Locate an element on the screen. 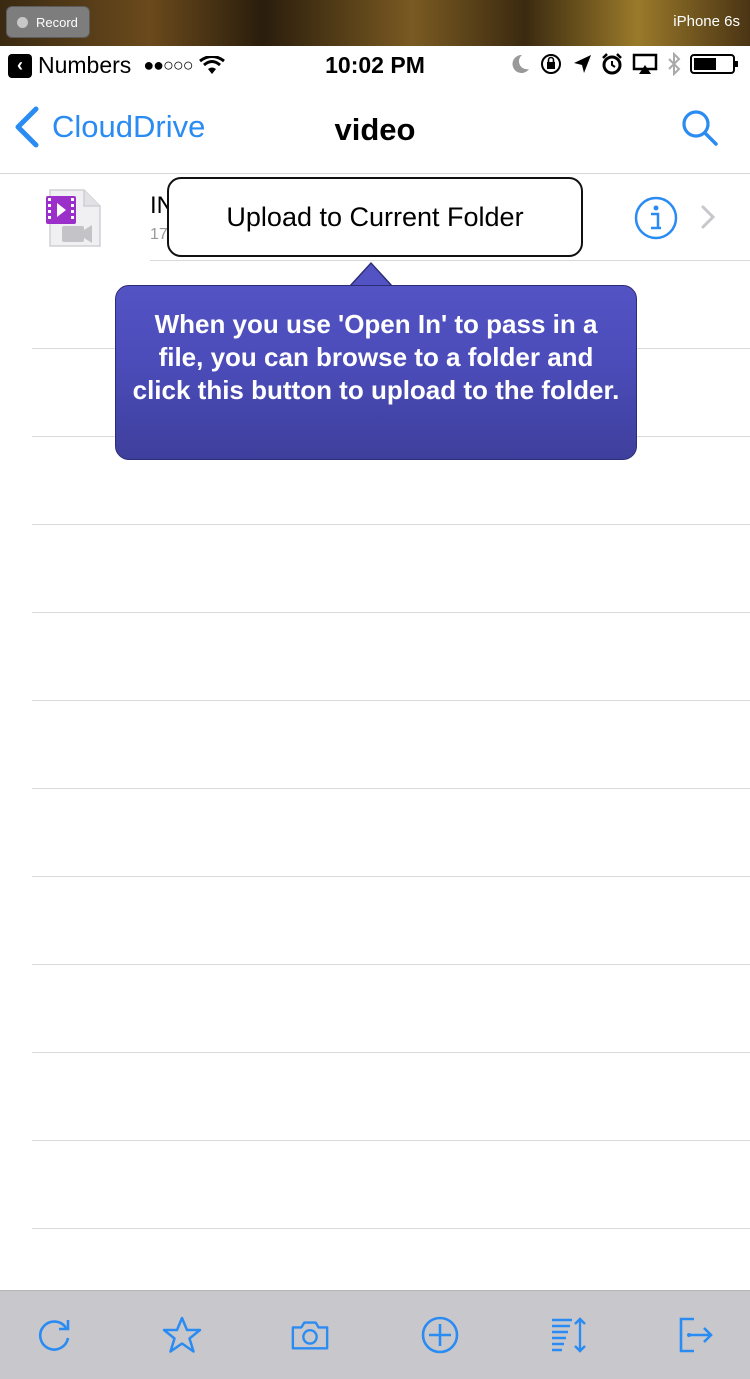 The height and width of the screenshot is (1379, 750). sort-icon is located at coordinates (569, 1335).